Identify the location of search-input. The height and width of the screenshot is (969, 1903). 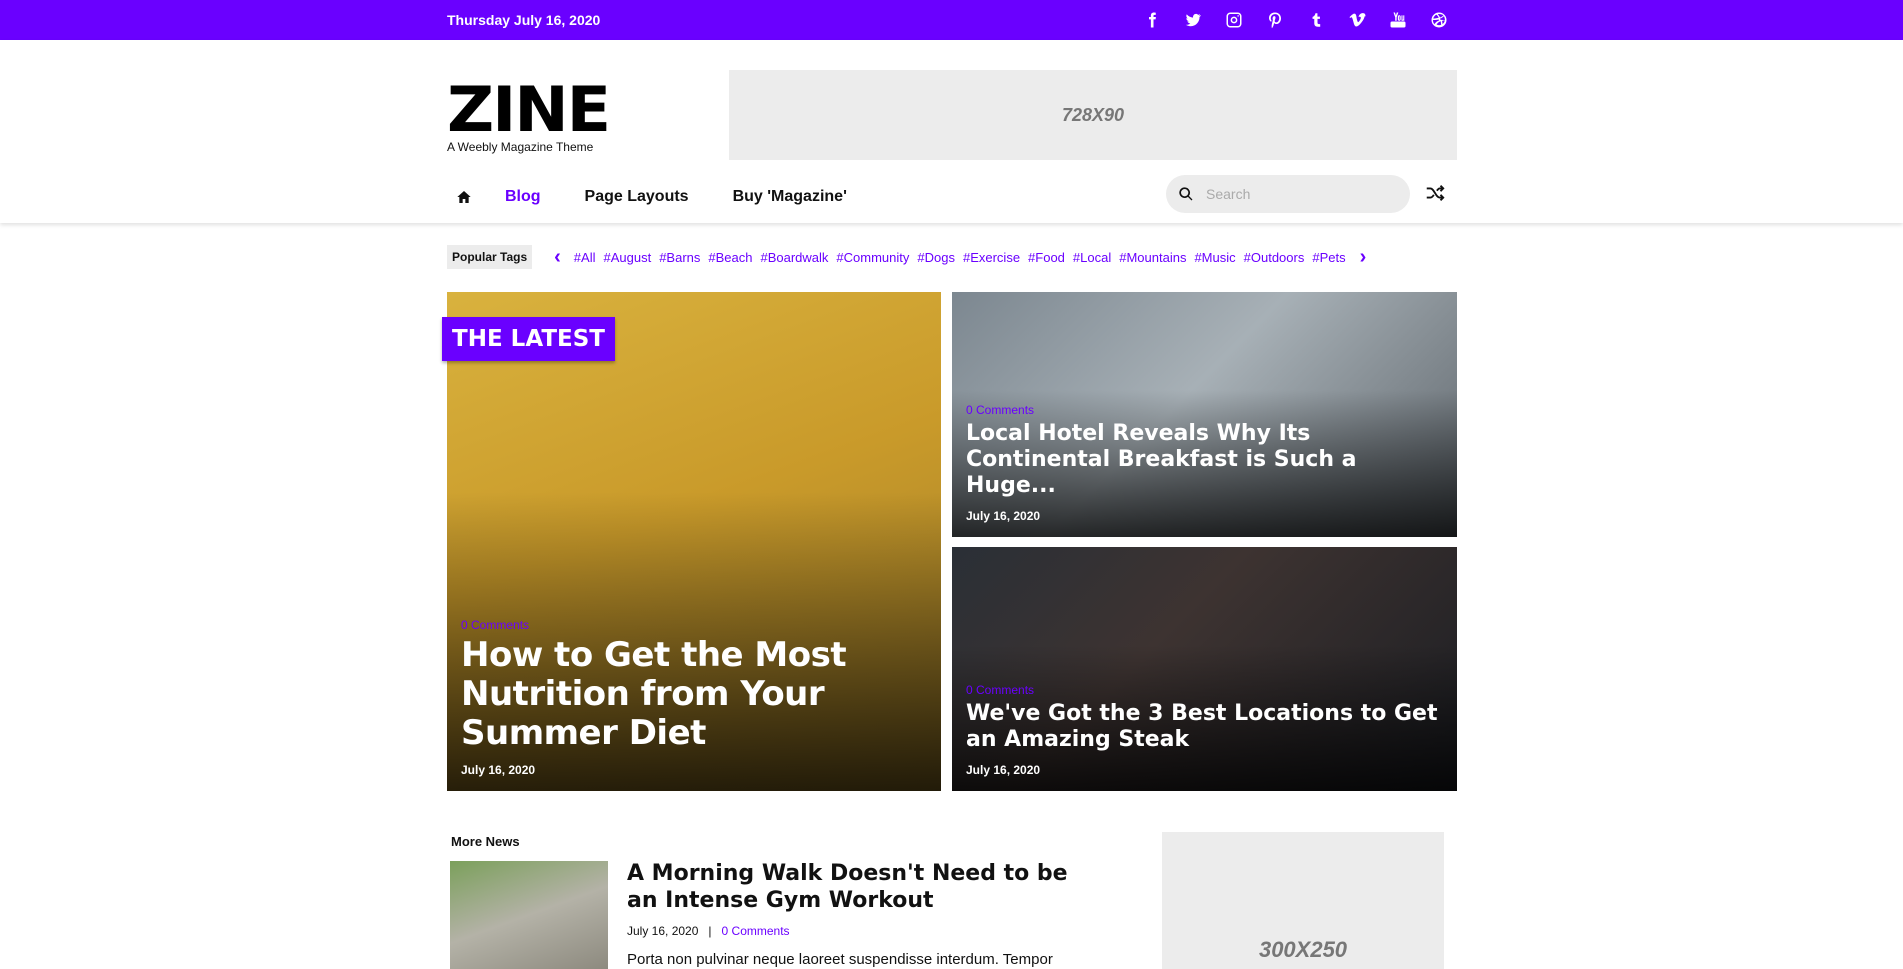
(1301, 194).